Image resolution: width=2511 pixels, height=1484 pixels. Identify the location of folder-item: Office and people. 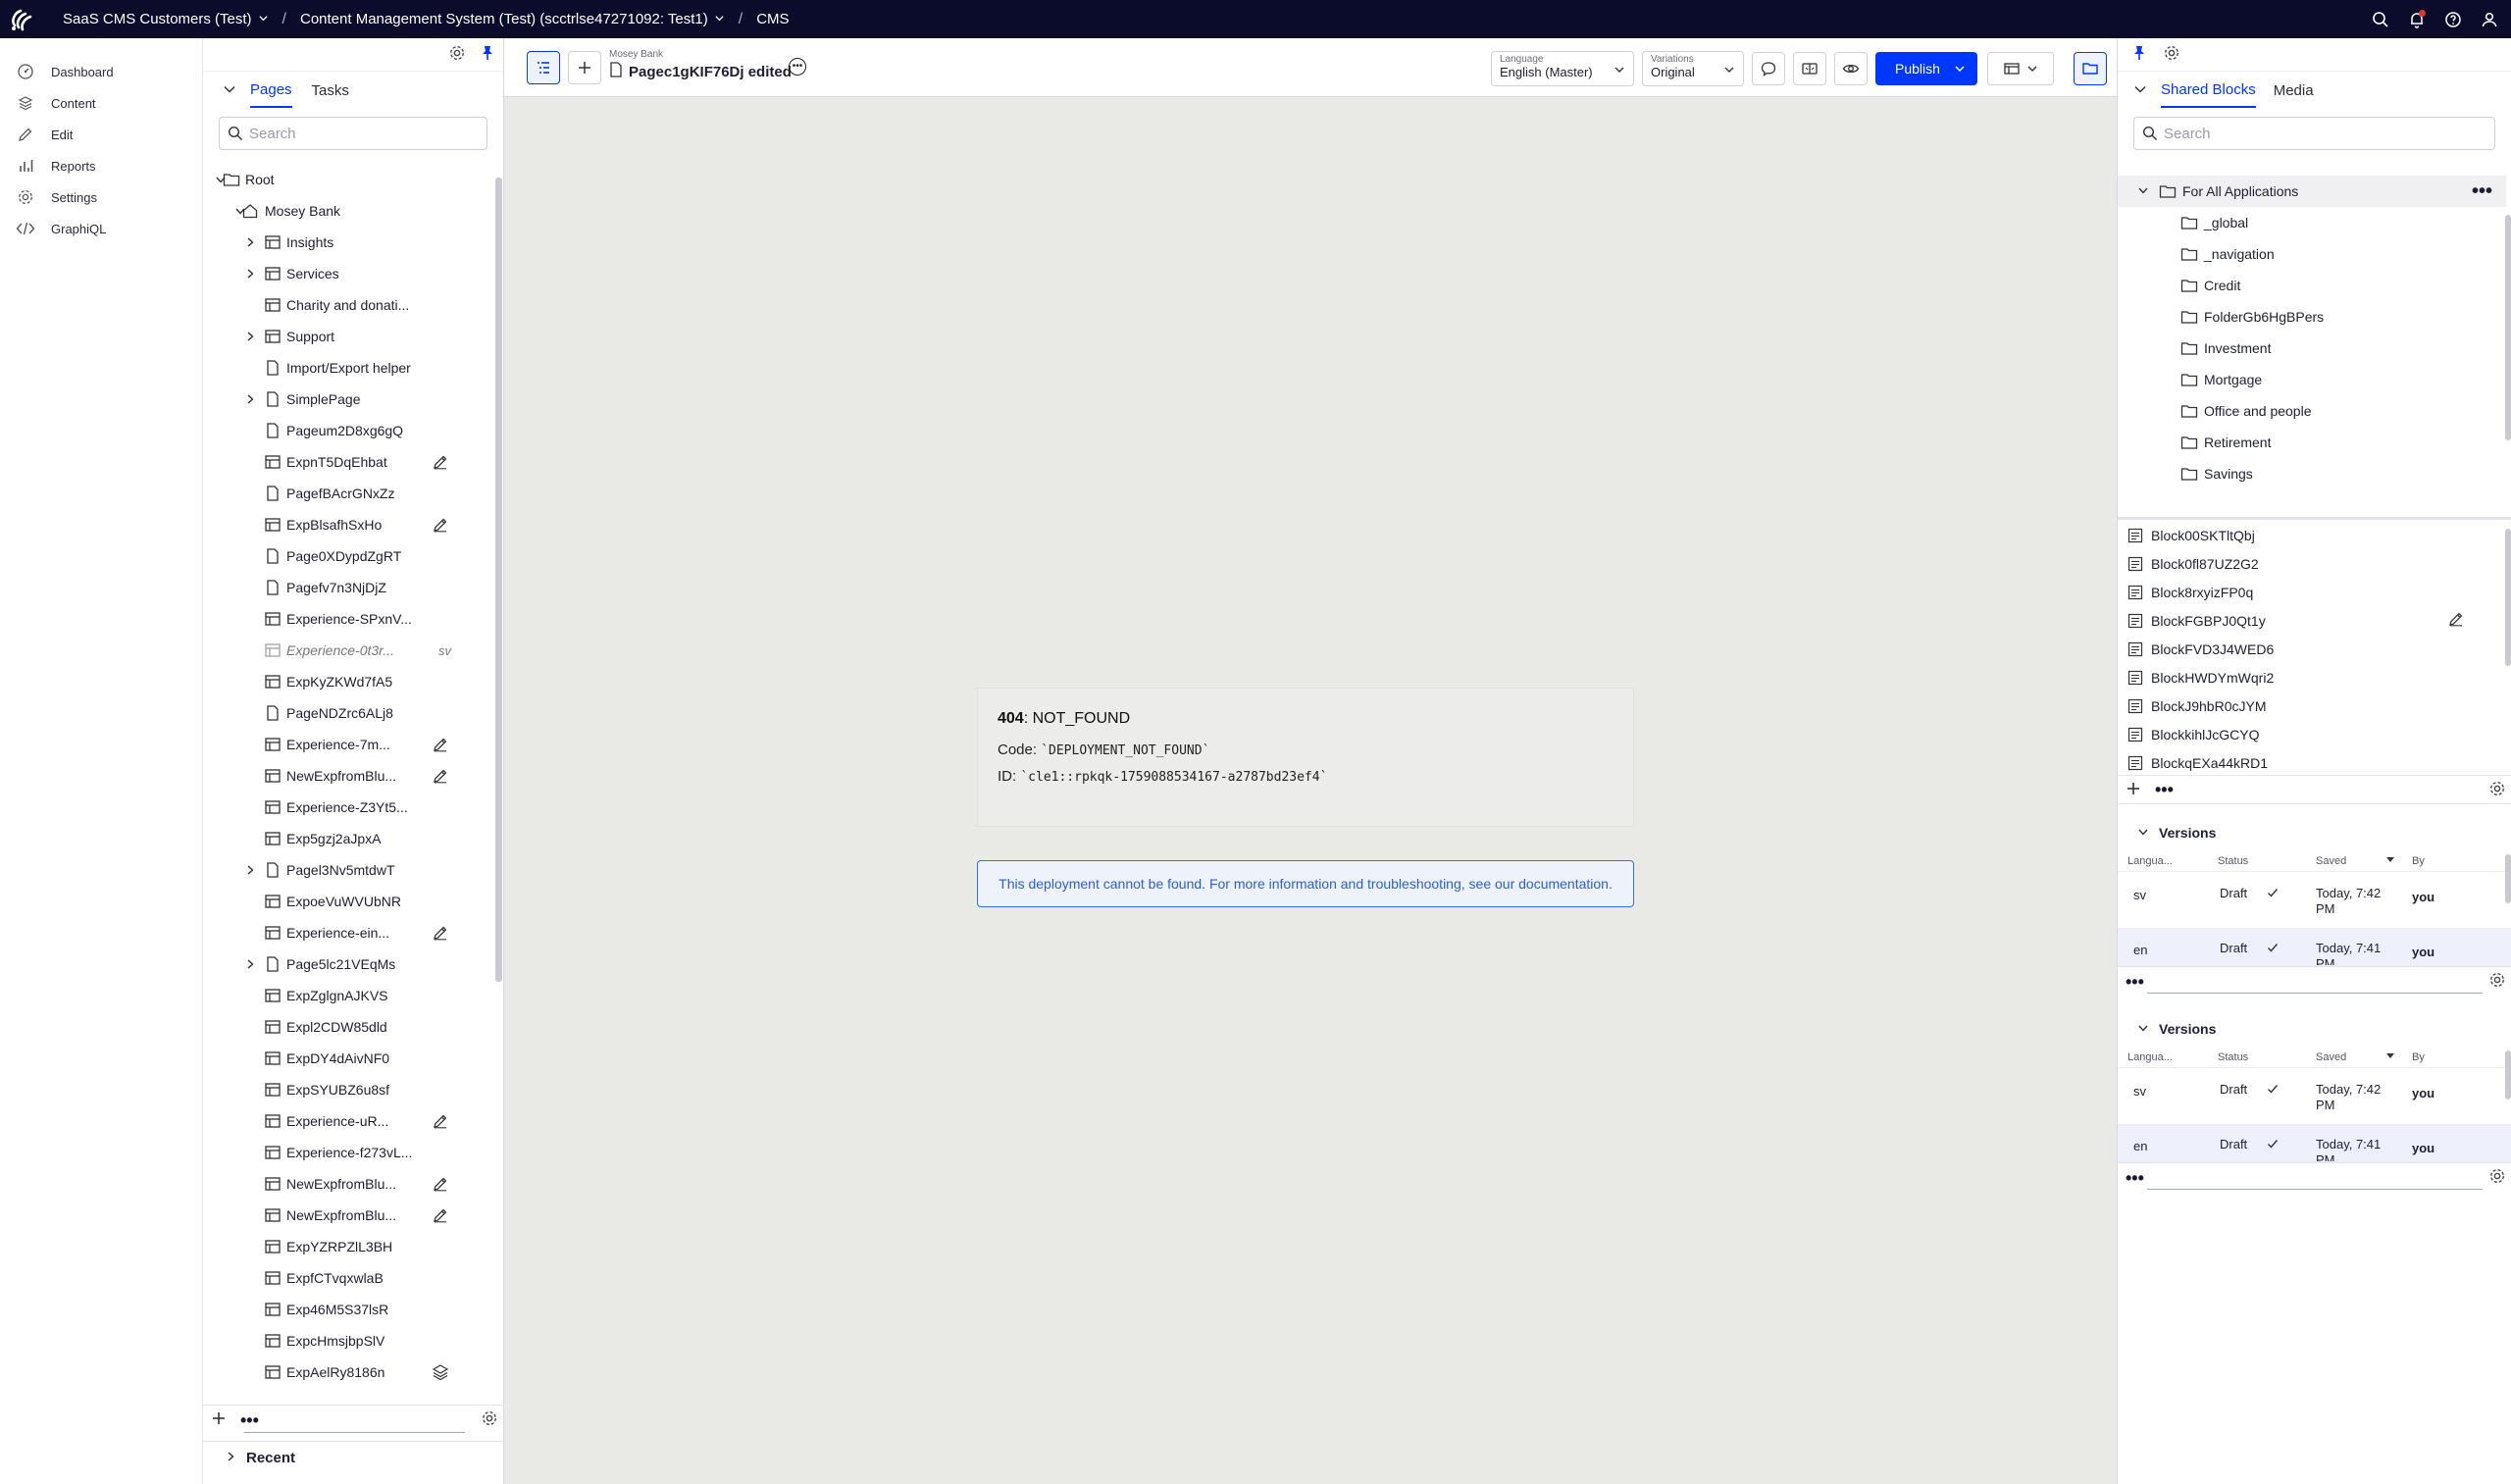
(2312, 411).